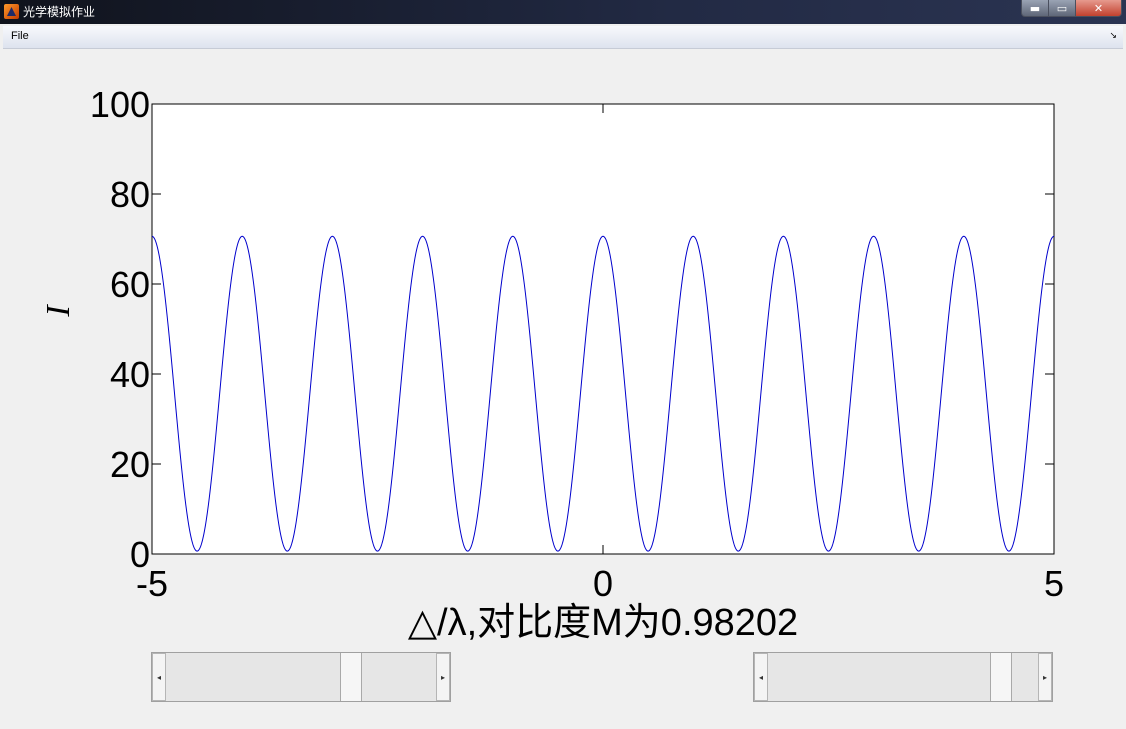  Describe the element at coordinates (20, 36) in the screenshot. I see `menu-file: File` at that location.